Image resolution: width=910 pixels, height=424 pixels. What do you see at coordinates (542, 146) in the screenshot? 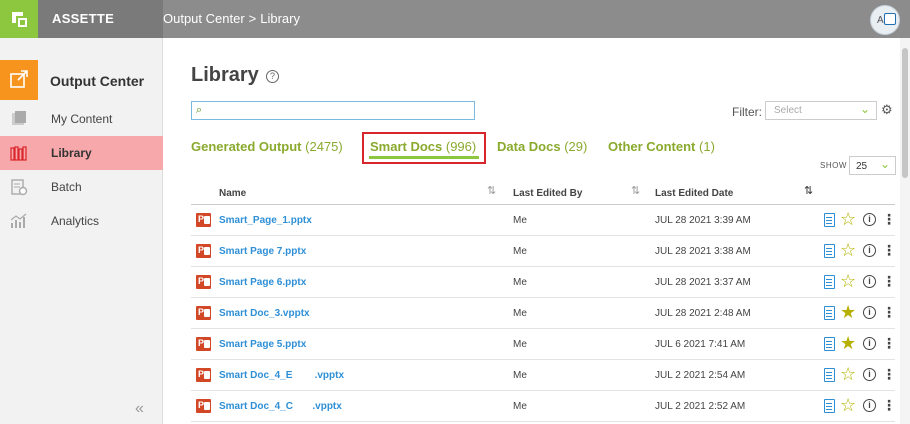
I see `tab-data-docs: Data Docs (29)` at bounding box center [542, 146].